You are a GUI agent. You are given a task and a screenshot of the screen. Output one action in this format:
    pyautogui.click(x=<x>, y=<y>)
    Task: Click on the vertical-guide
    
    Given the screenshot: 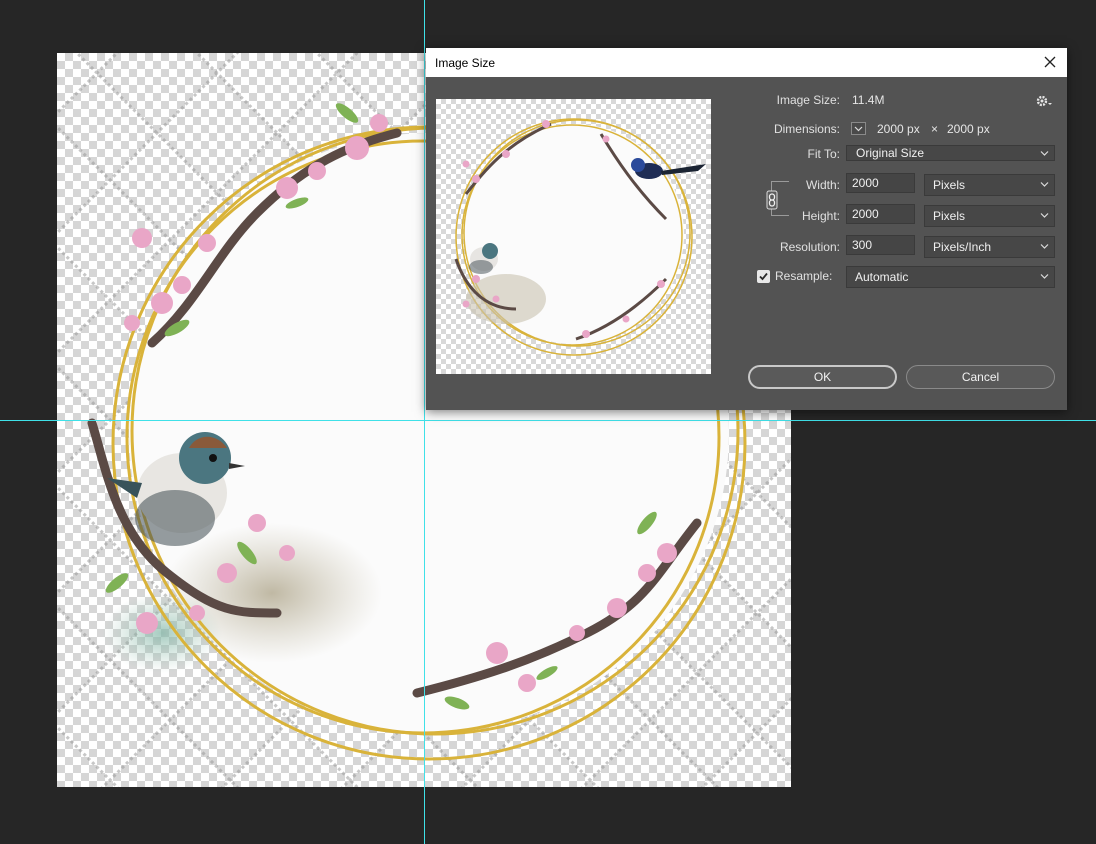 What is the action you would take?
    pyautogui.click(x=424, y=422)
    